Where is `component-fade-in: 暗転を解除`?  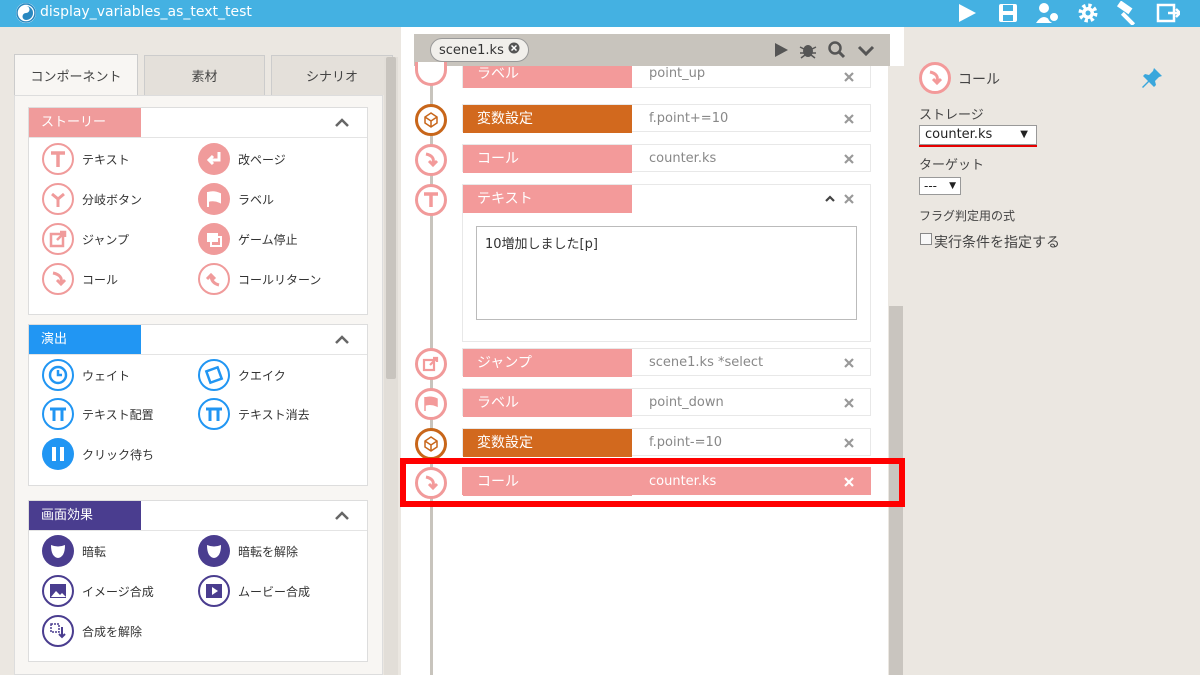 component-fade-in: 暗転を解除 is located at coordinates (248, 551).